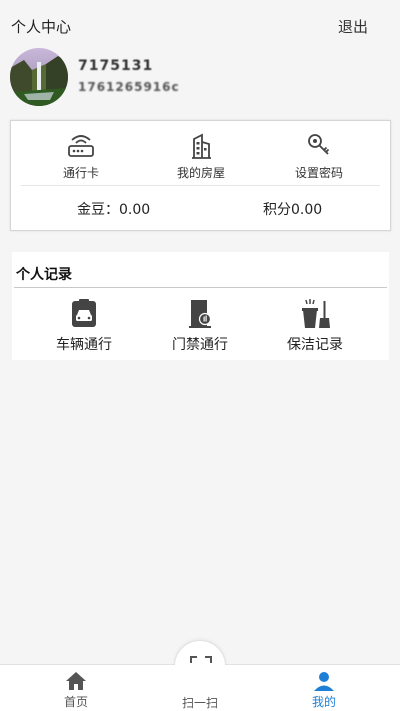  I want to click on records-divider, so click(200, 287).